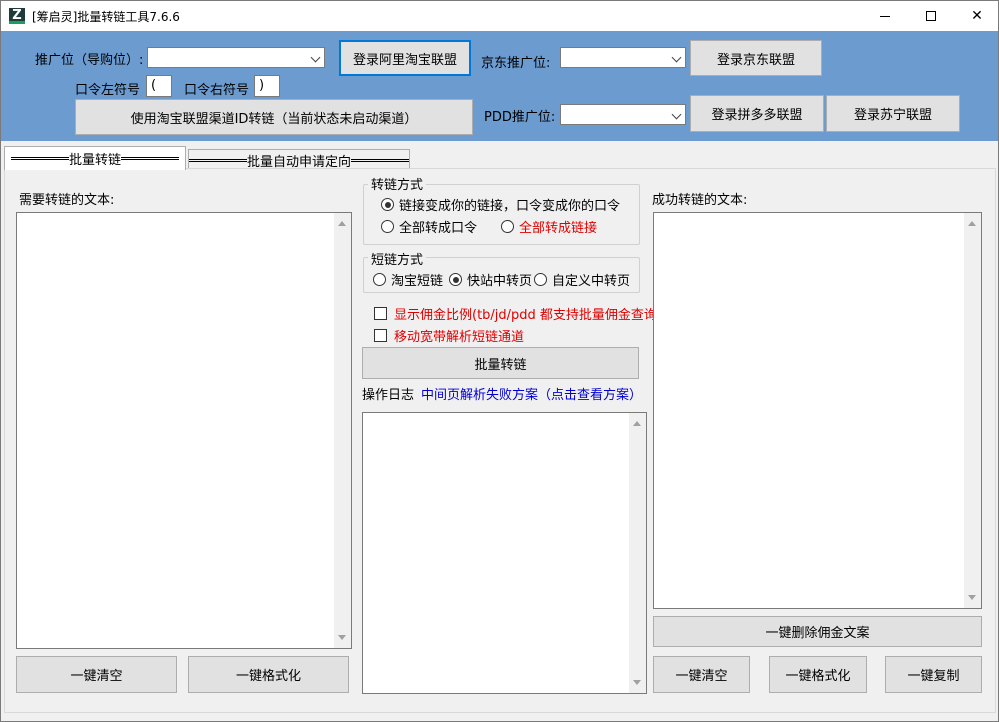 The width and height of the screenshot is (999, 722). I want to click on mobile-broadband-checkbox: 移动宽带解析短链通道, so click(449, 335).